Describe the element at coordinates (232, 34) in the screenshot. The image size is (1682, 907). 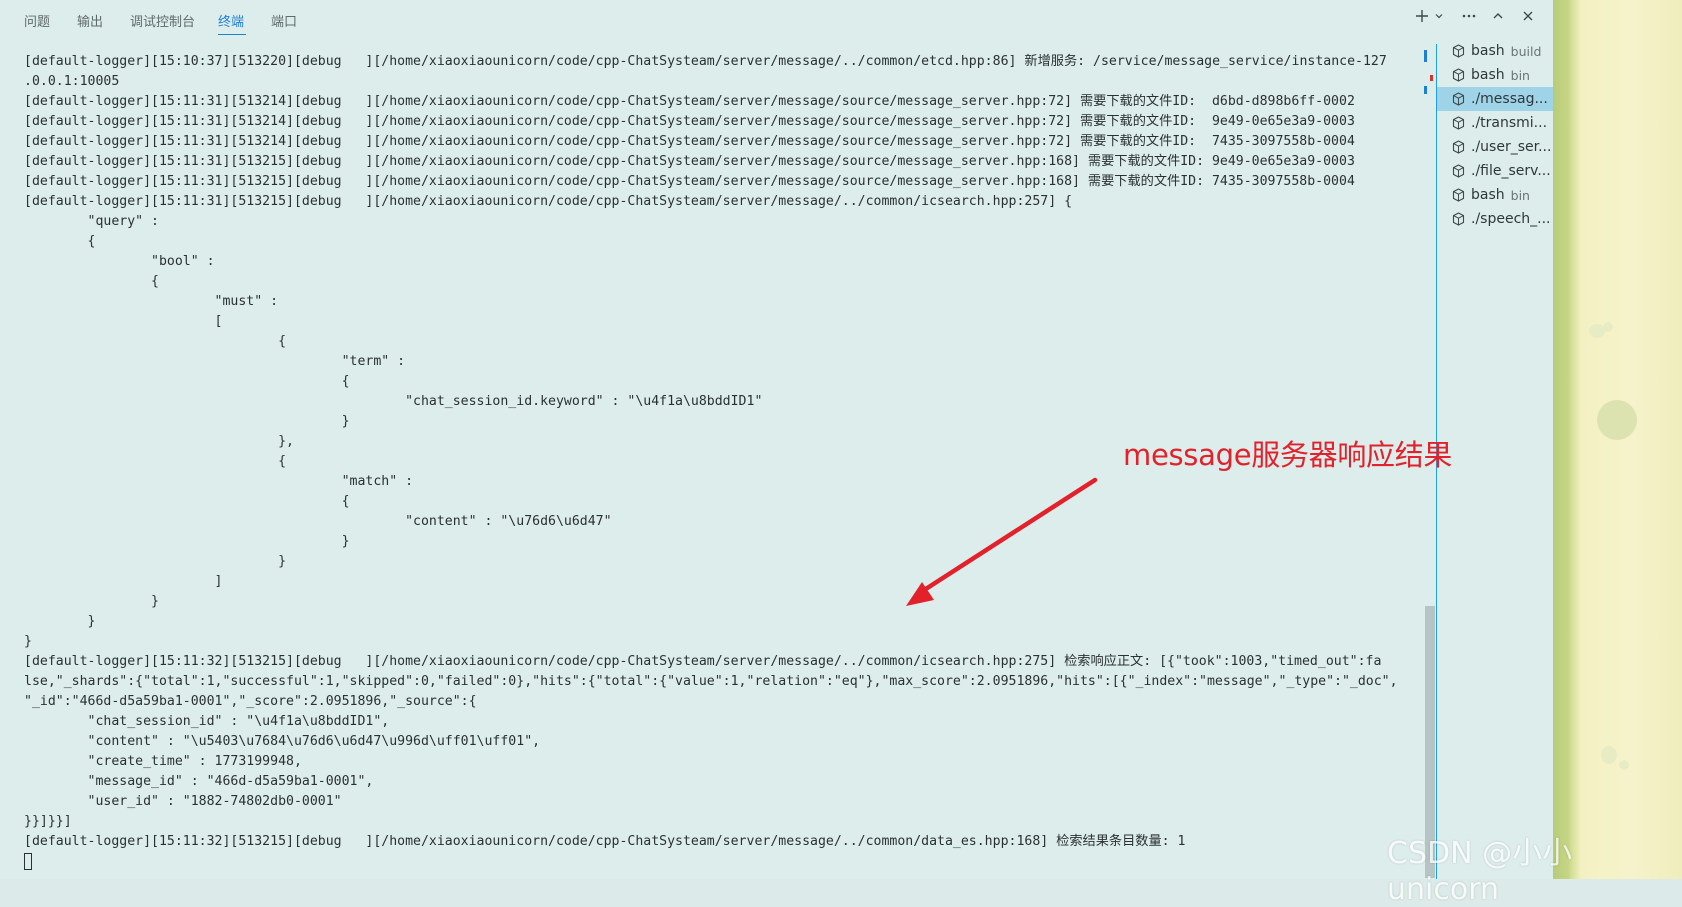
I see `active-tab-indicator` at that location.